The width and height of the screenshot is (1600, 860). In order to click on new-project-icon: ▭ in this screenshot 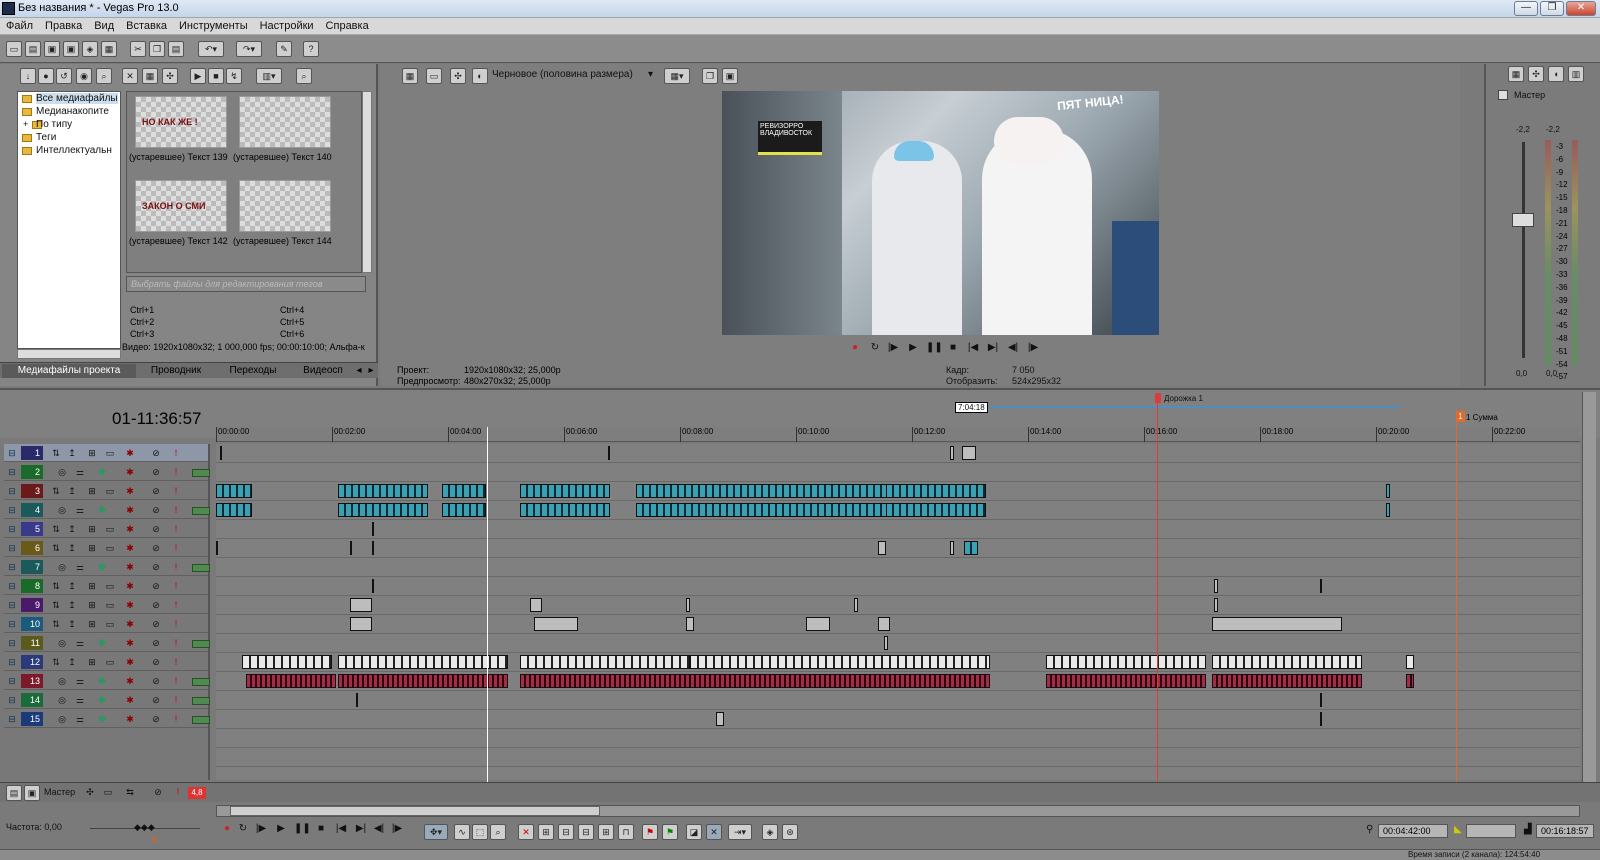, I will do `click(14, 49)`.